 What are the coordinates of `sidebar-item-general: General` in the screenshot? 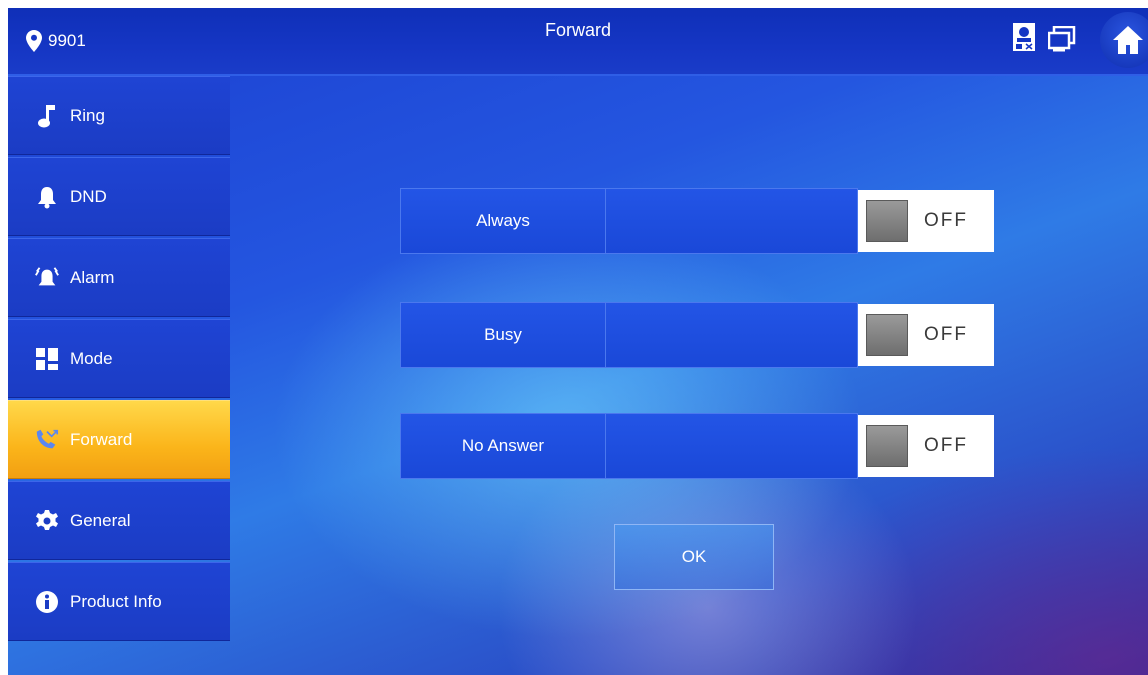 It's located at (119, 520).